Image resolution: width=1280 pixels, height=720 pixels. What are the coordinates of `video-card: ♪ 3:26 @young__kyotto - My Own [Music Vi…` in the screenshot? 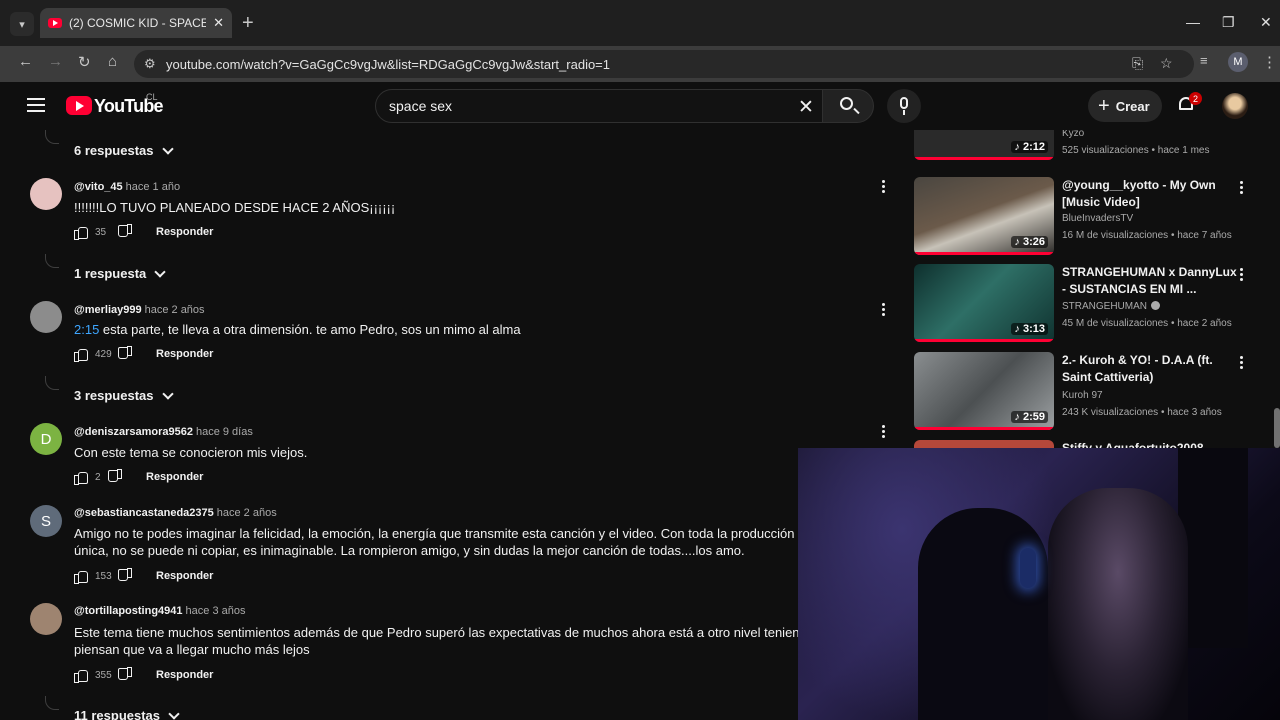 It's located at (1091, 220).